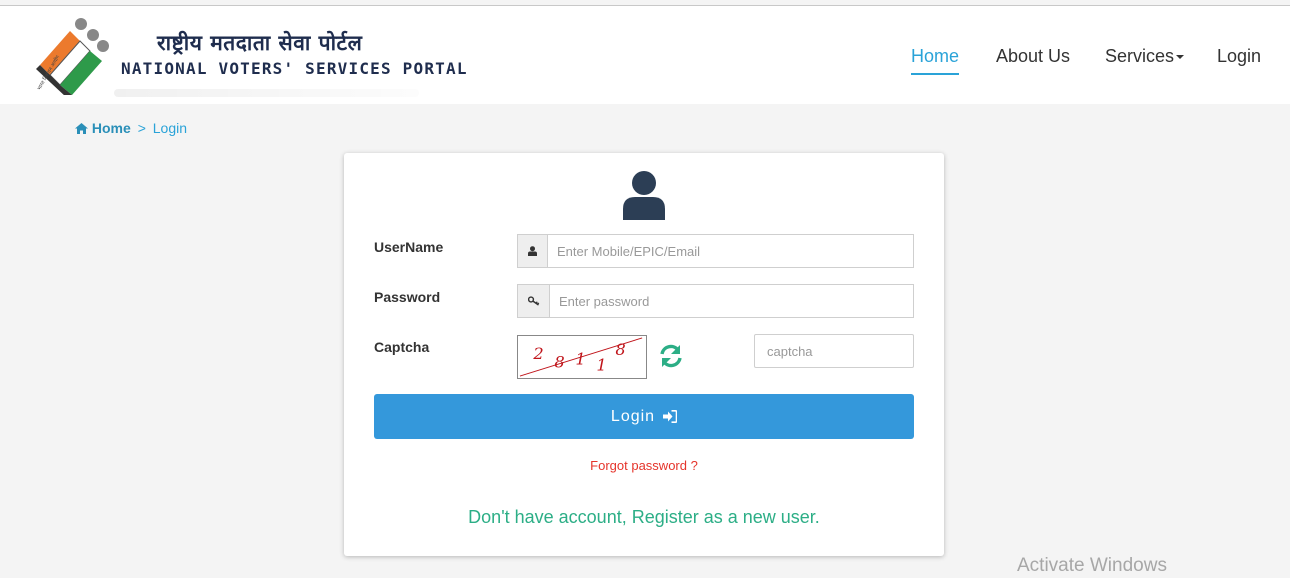 This screenshot has width=1290, height=578. What do you see at coordinates (81, 128) in the screenshot?
I see `home-icon` at bounding box center [81, 128].